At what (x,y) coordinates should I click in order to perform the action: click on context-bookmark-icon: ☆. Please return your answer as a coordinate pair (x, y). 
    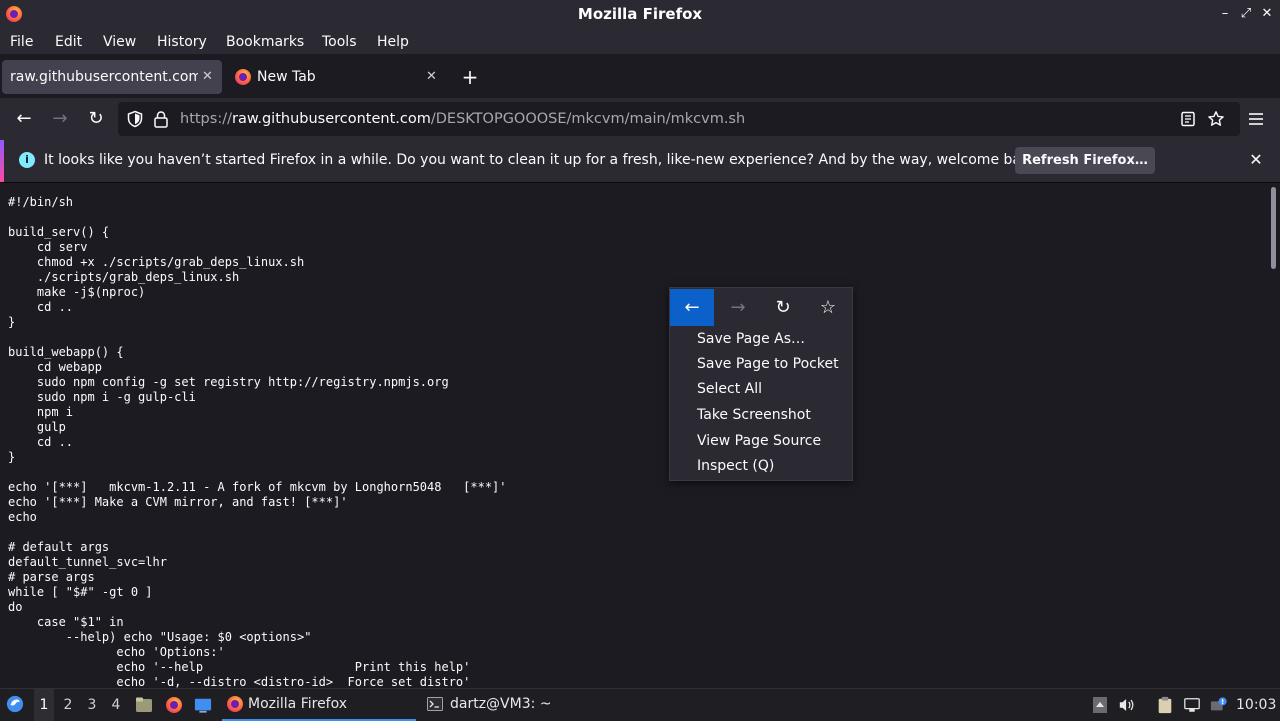
    Looking at the image, I should click on (828, 307).